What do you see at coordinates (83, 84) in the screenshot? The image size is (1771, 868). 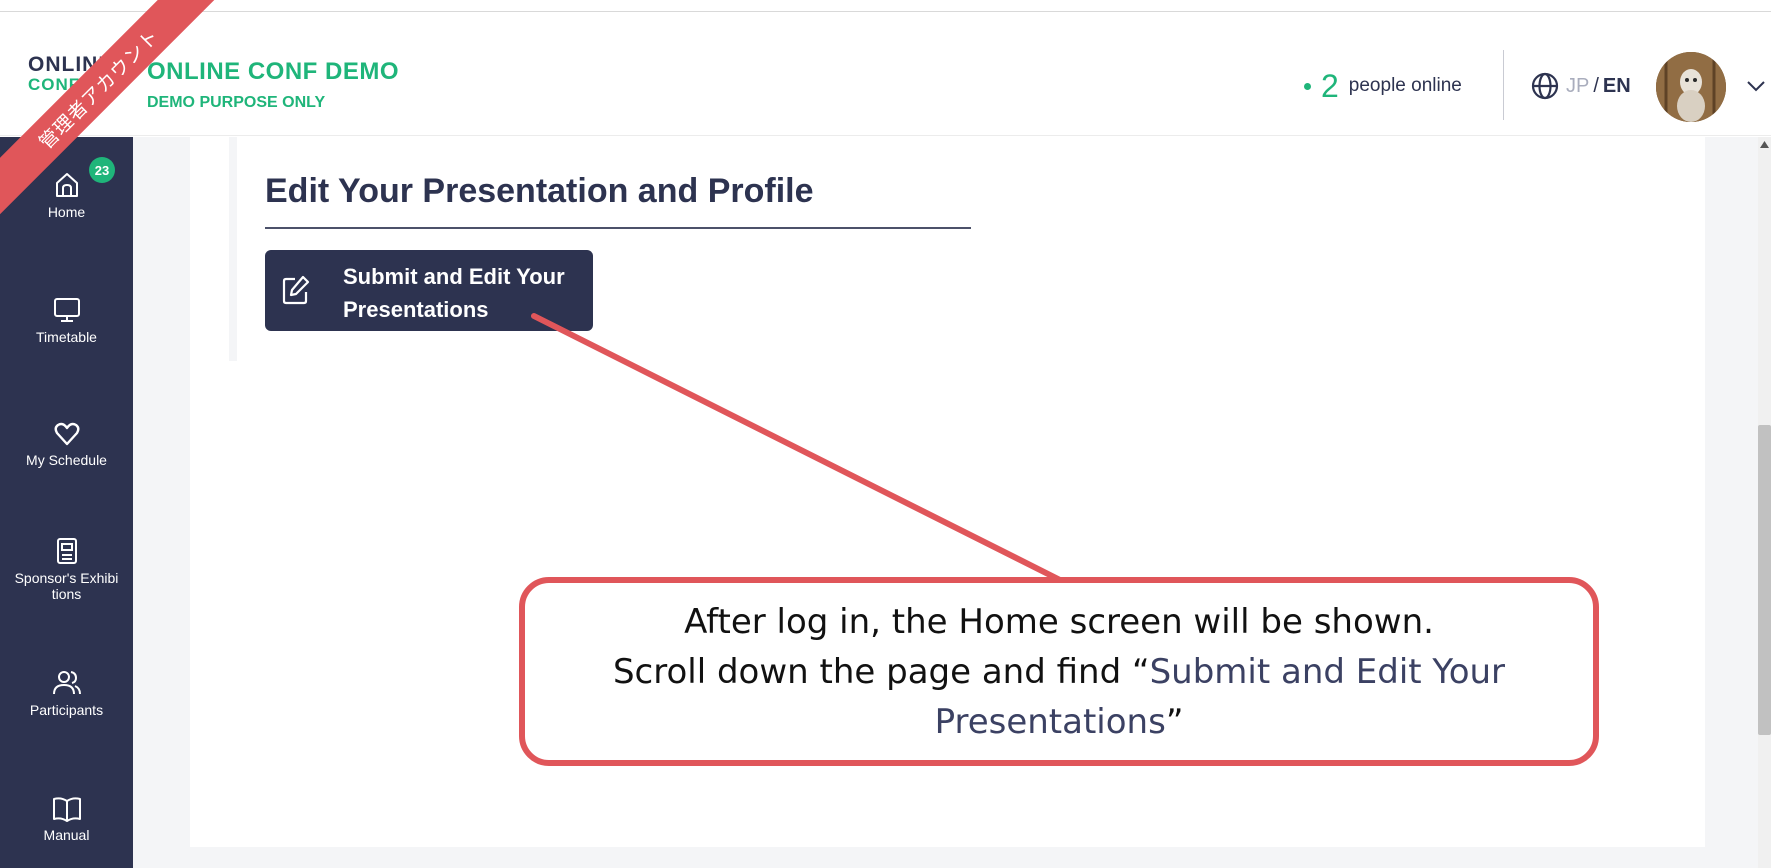 I see `app-logo: ONLINE CONF` at bounding box center [83, 84].